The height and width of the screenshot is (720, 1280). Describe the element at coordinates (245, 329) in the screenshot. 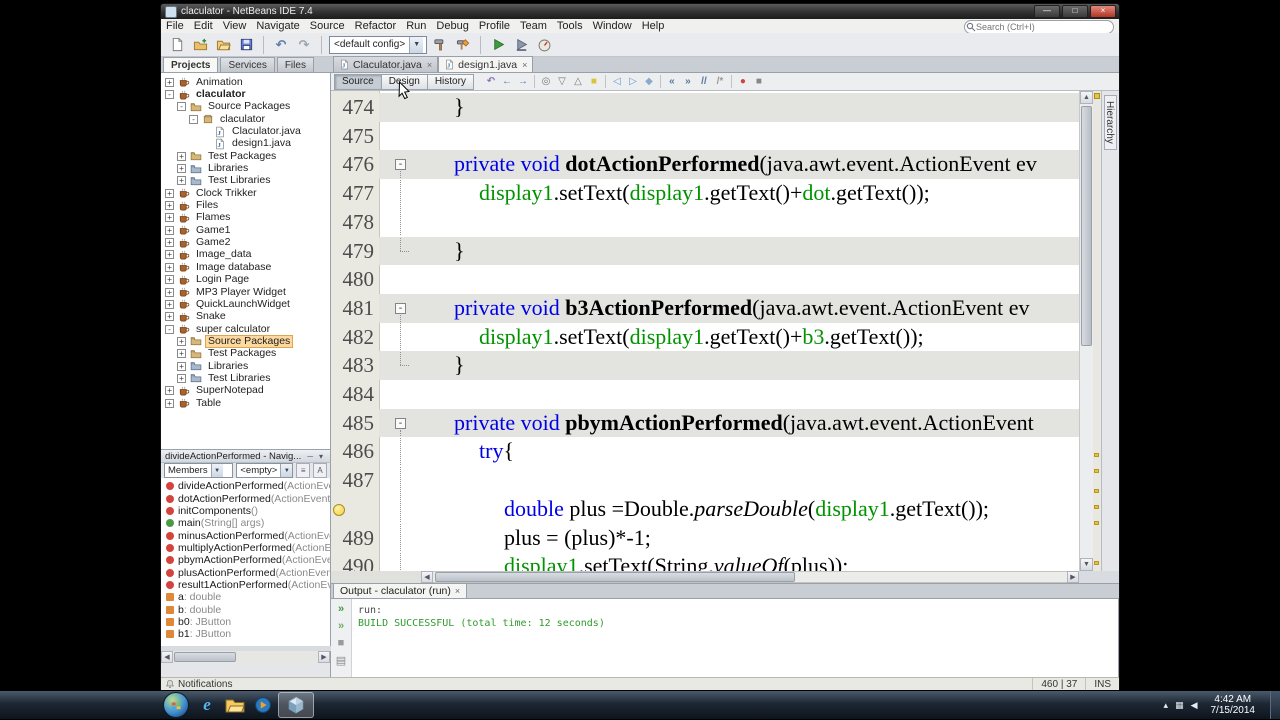

I see `tree-item: - super calculator` at that location.